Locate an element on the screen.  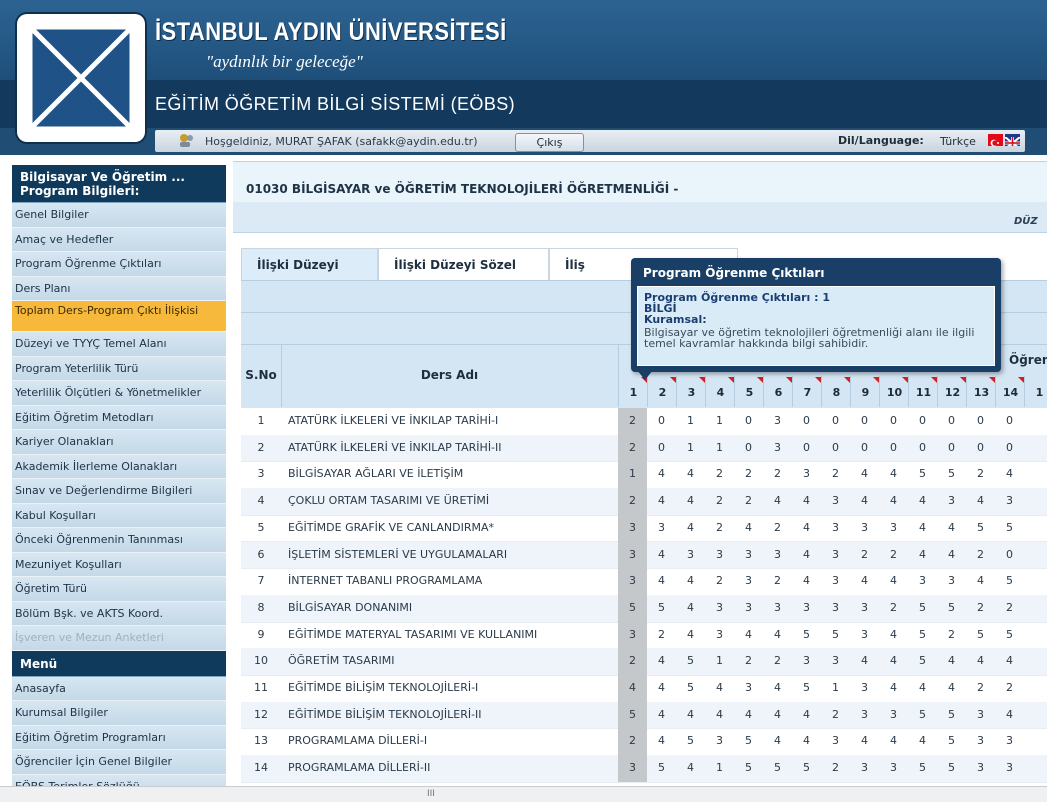
sidebar-item: Yeterlilik Ölçütleri & Yönetmelikler is located at coordinates (119, 393).